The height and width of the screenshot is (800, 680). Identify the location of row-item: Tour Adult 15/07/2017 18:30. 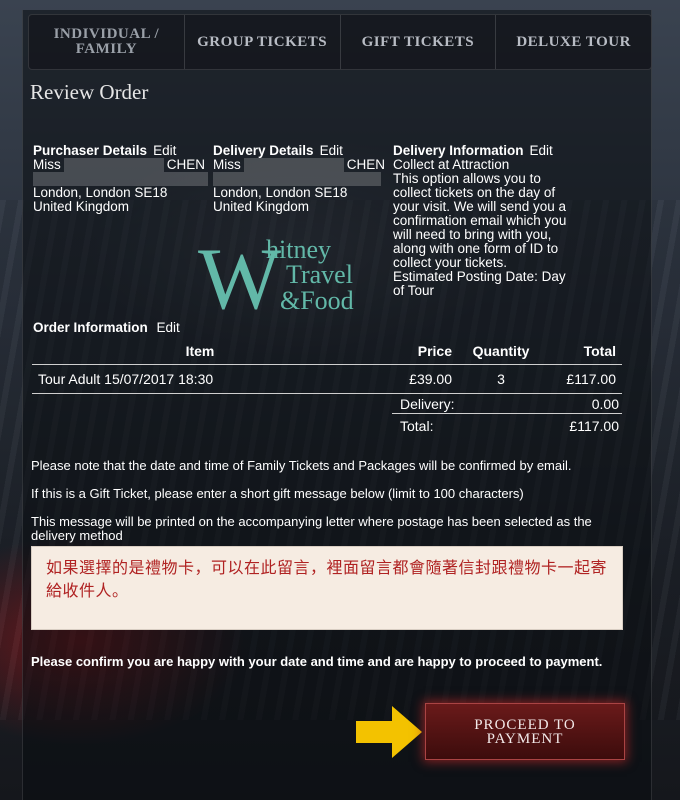
(200, 379).